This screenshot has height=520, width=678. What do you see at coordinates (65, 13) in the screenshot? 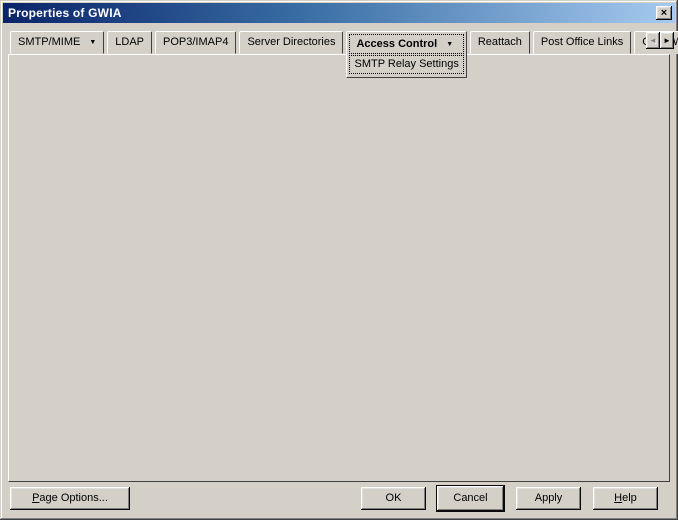
I see `window-title: Properties of GWIA` at bounding box center [65, 13].